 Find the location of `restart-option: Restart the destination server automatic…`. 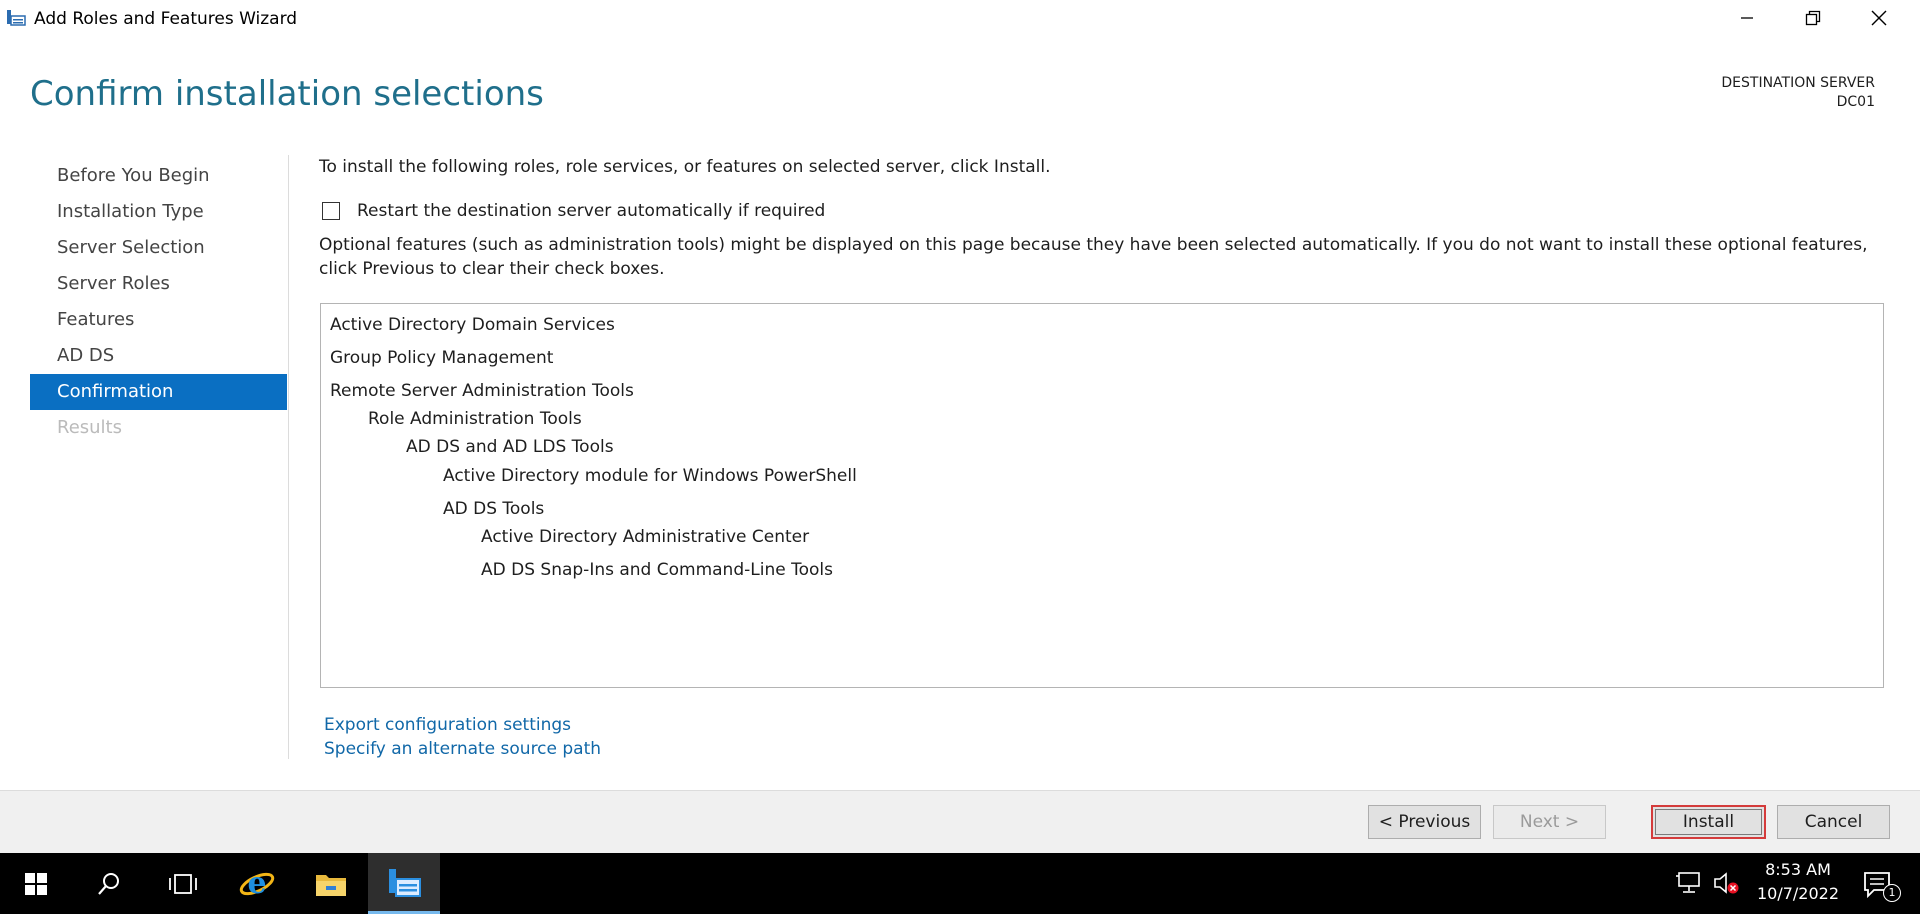

restart-option: Restart the destination server automatic… is located at coordinates (573, 211).